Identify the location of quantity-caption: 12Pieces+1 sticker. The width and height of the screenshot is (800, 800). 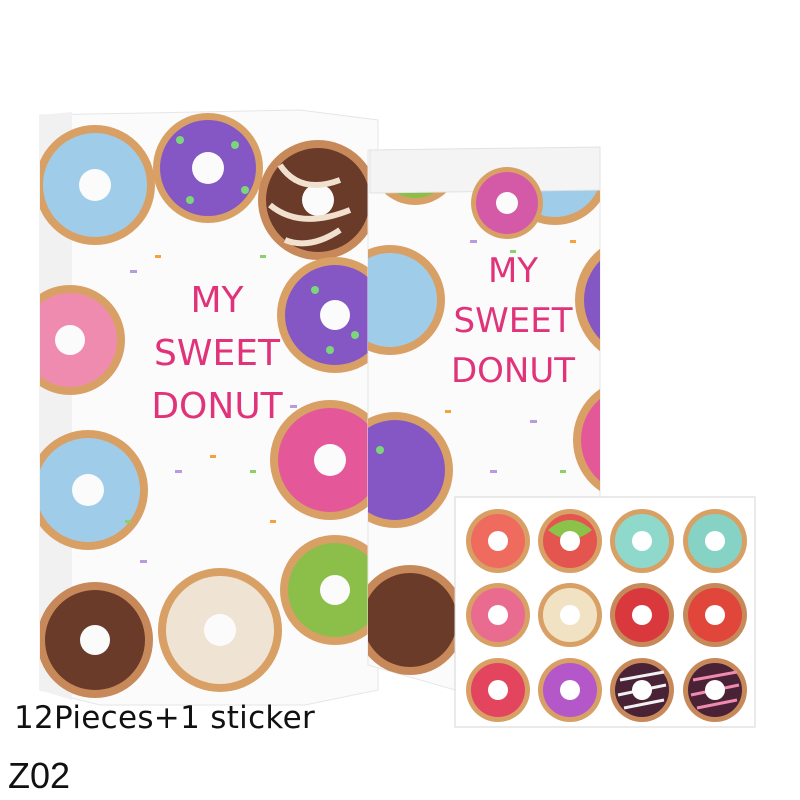
(164, 718).